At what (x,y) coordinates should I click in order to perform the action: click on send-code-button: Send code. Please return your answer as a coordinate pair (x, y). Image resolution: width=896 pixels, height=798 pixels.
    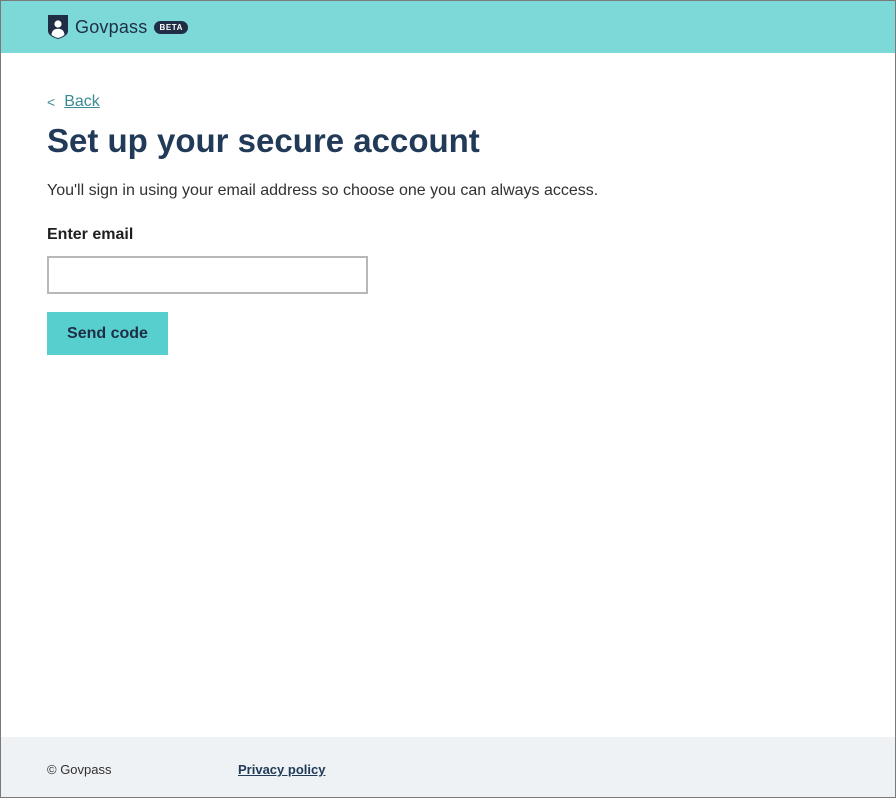
    Looking at the image, I should click on (107, 333).